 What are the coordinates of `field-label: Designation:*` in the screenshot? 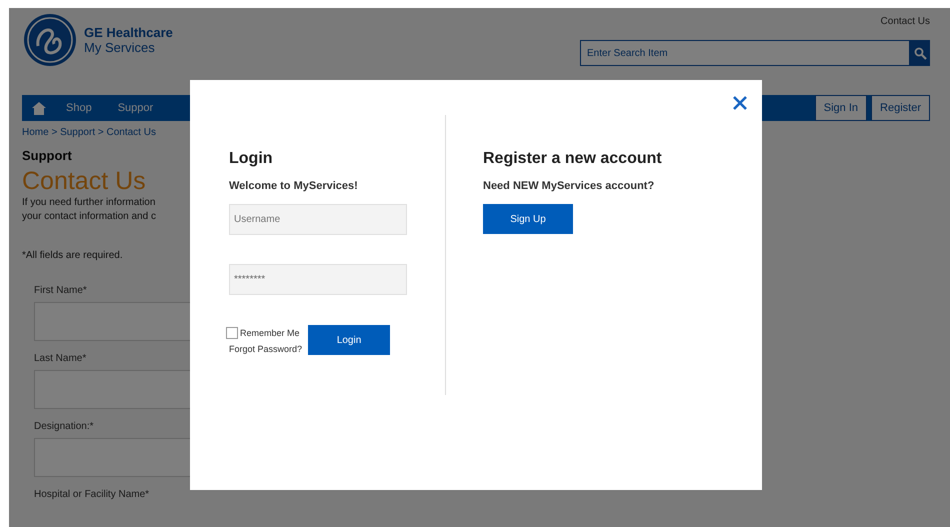 It's located at (64, 426).